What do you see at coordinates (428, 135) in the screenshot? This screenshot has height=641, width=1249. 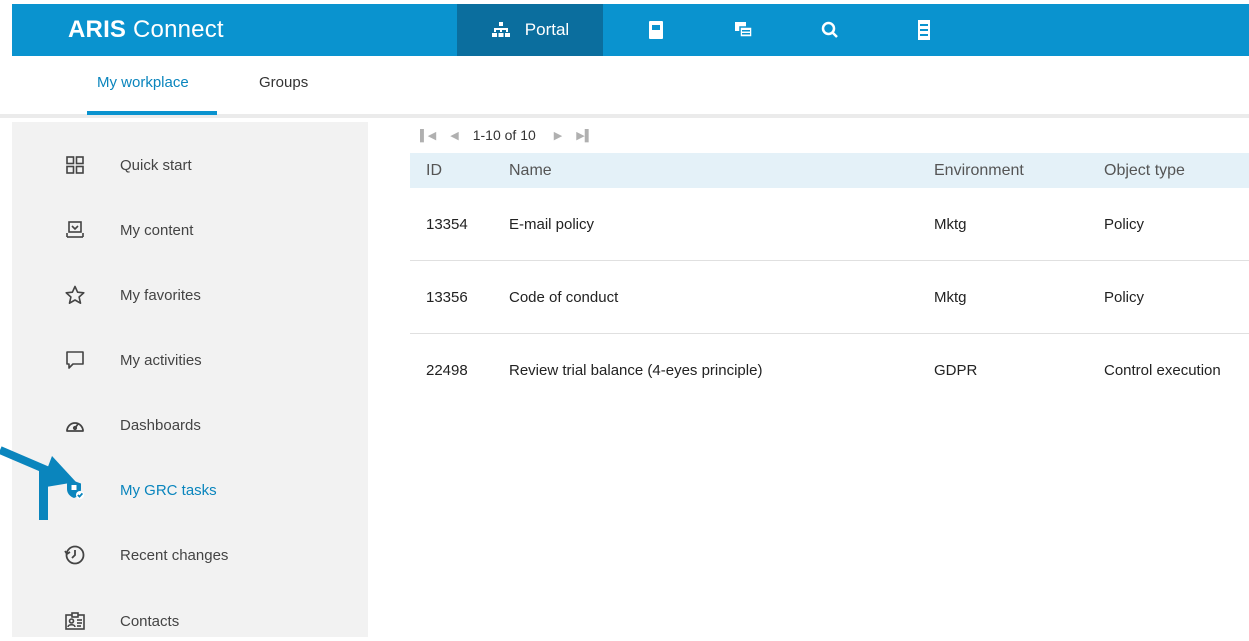 I see `first-page-icon: ▌◀` at bounding box center [428, 135].